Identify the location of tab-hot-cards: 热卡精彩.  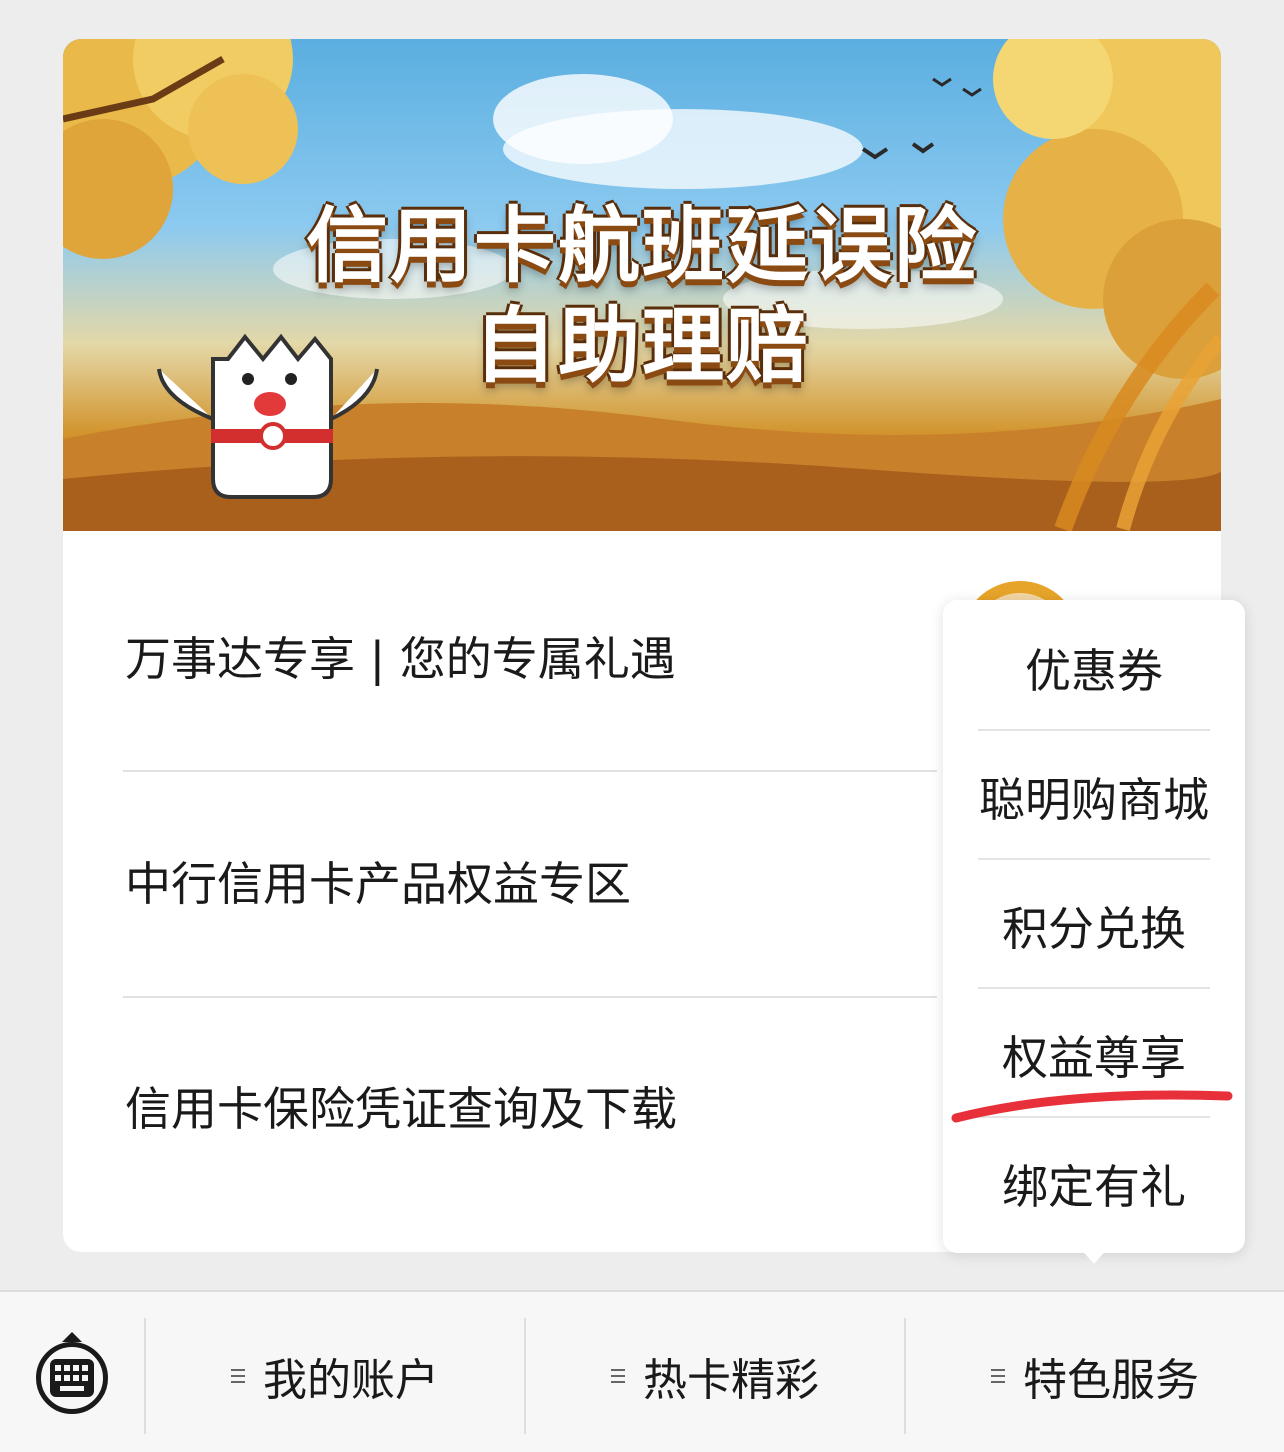
(715, 1376).